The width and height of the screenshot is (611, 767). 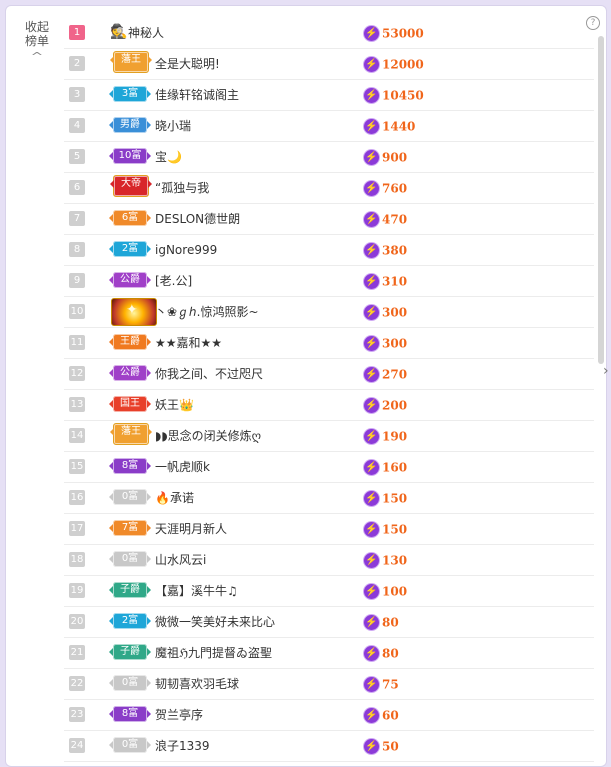 I want to click on rank-badge: 藩王, so click(x=131, y=434).